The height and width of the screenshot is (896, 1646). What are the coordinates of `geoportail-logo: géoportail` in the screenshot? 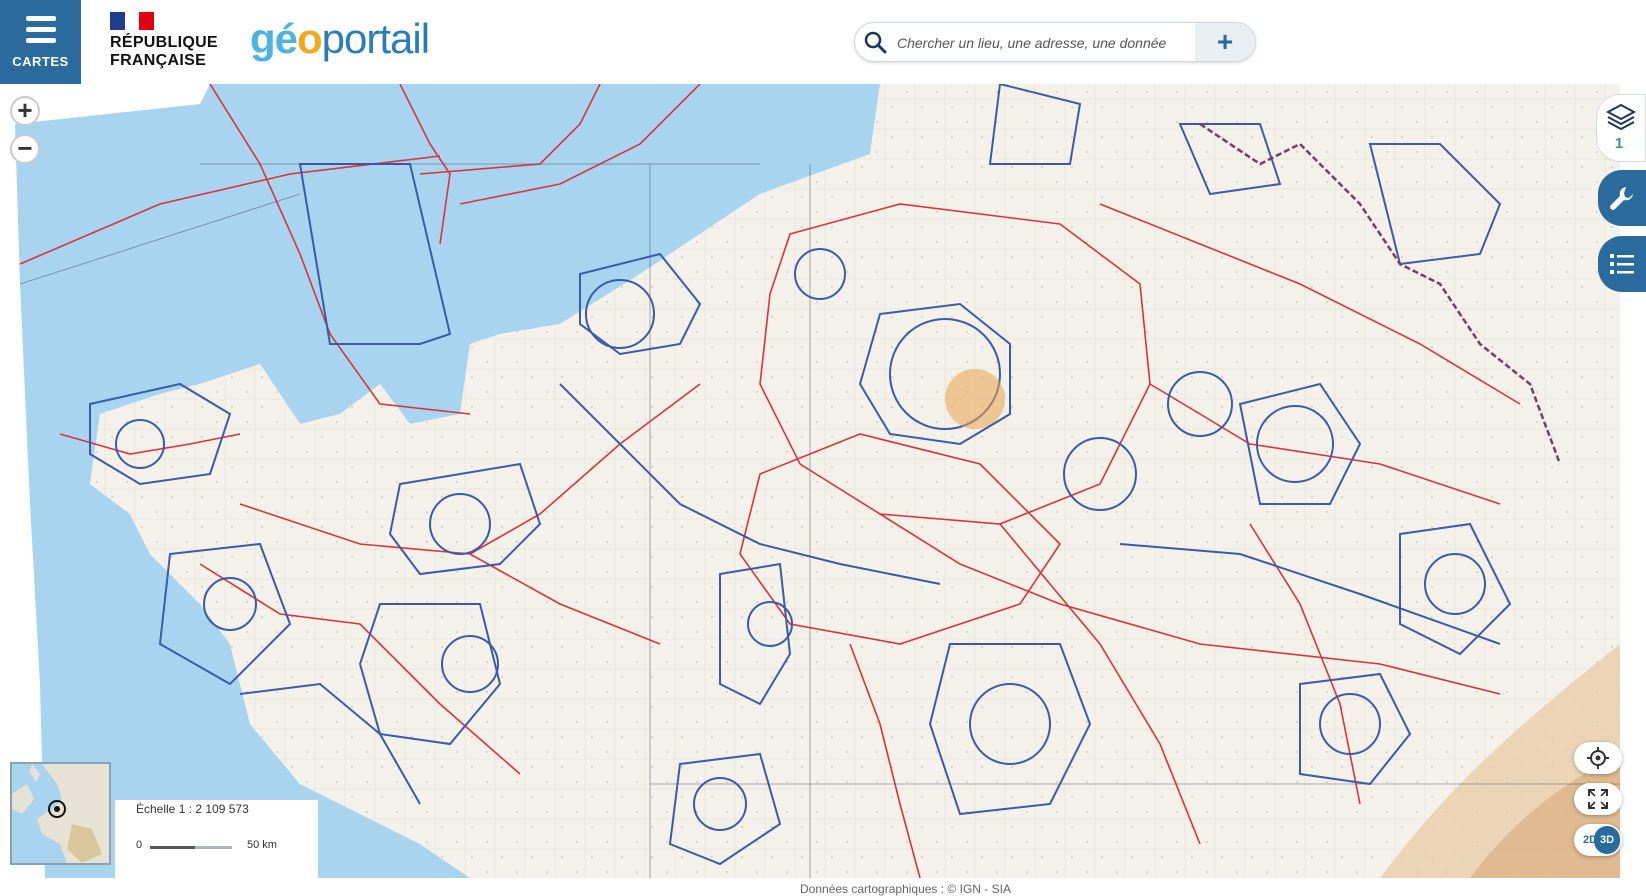 It's located at (340, 39).